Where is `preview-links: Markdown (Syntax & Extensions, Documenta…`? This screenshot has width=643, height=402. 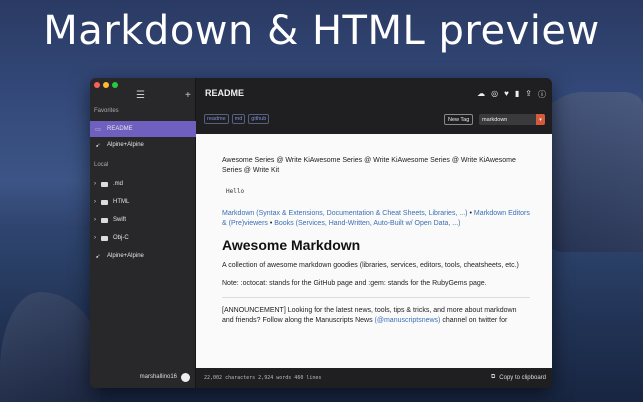
preview-links: Markdown (Syntax & Extensions, Documenta… is located at coordinates (376, 219).